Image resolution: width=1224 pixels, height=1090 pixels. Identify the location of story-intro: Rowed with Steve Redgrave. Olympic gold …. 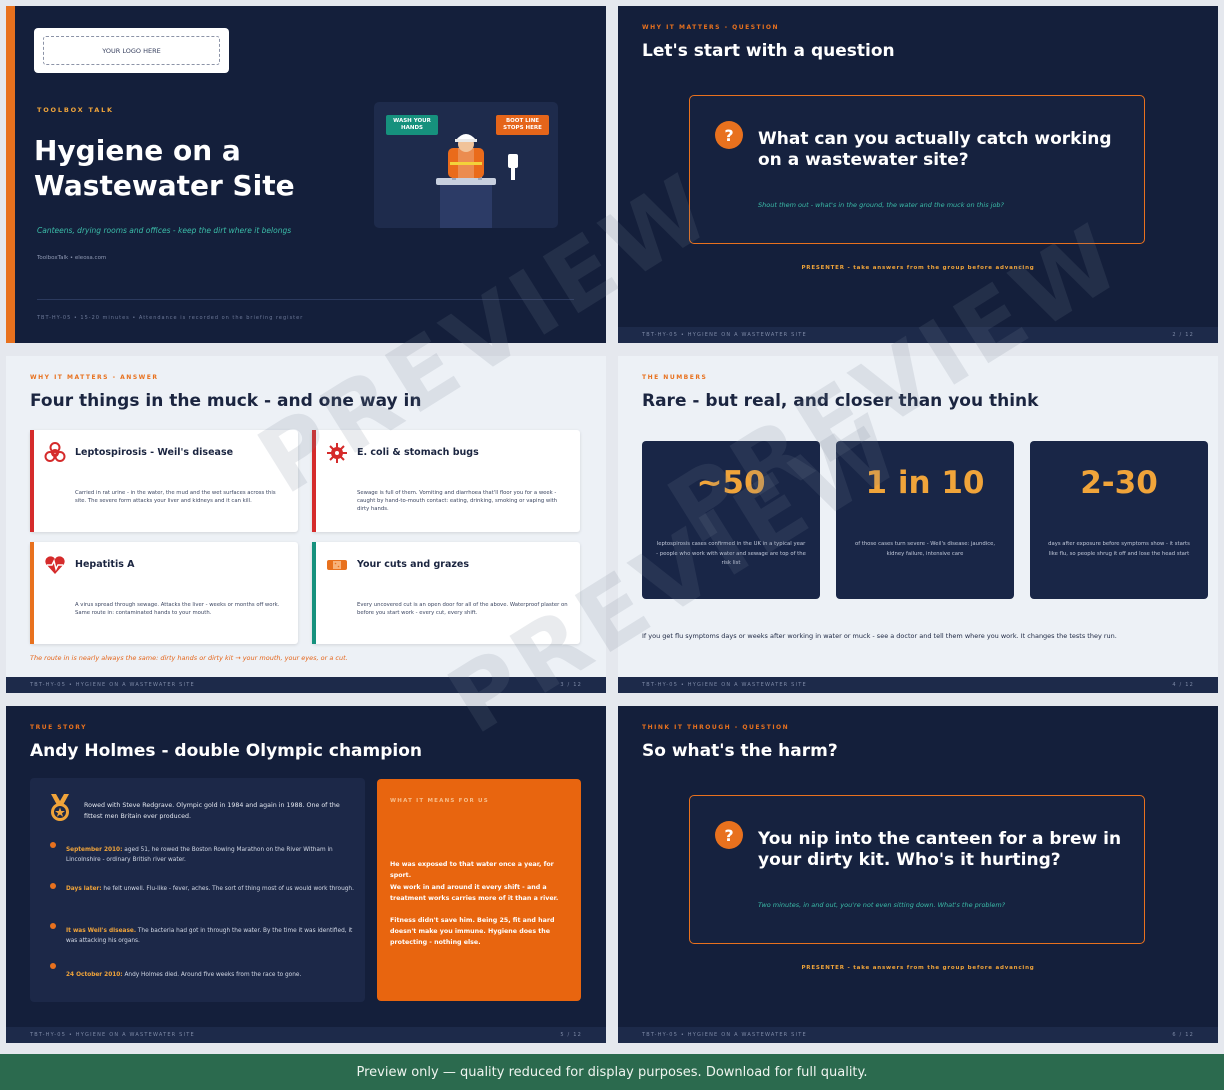
(212, 811).